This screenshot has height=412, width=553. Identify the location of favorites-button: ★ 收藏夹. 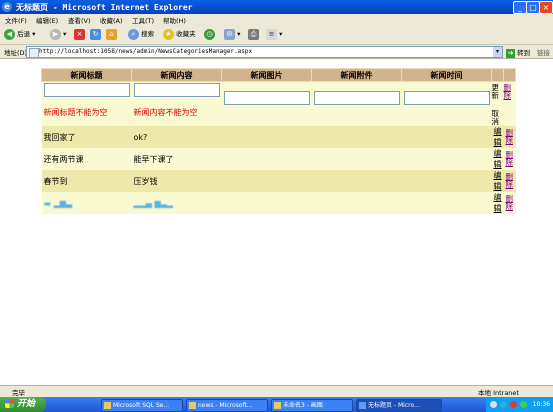
(179, 34).